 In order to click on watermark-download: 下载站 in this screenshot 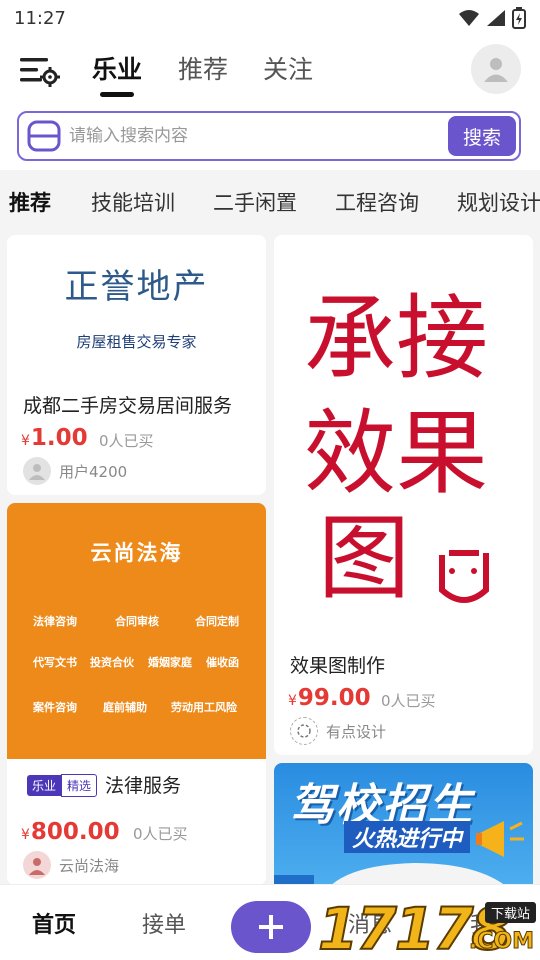, I will do `click(510, 912)`.